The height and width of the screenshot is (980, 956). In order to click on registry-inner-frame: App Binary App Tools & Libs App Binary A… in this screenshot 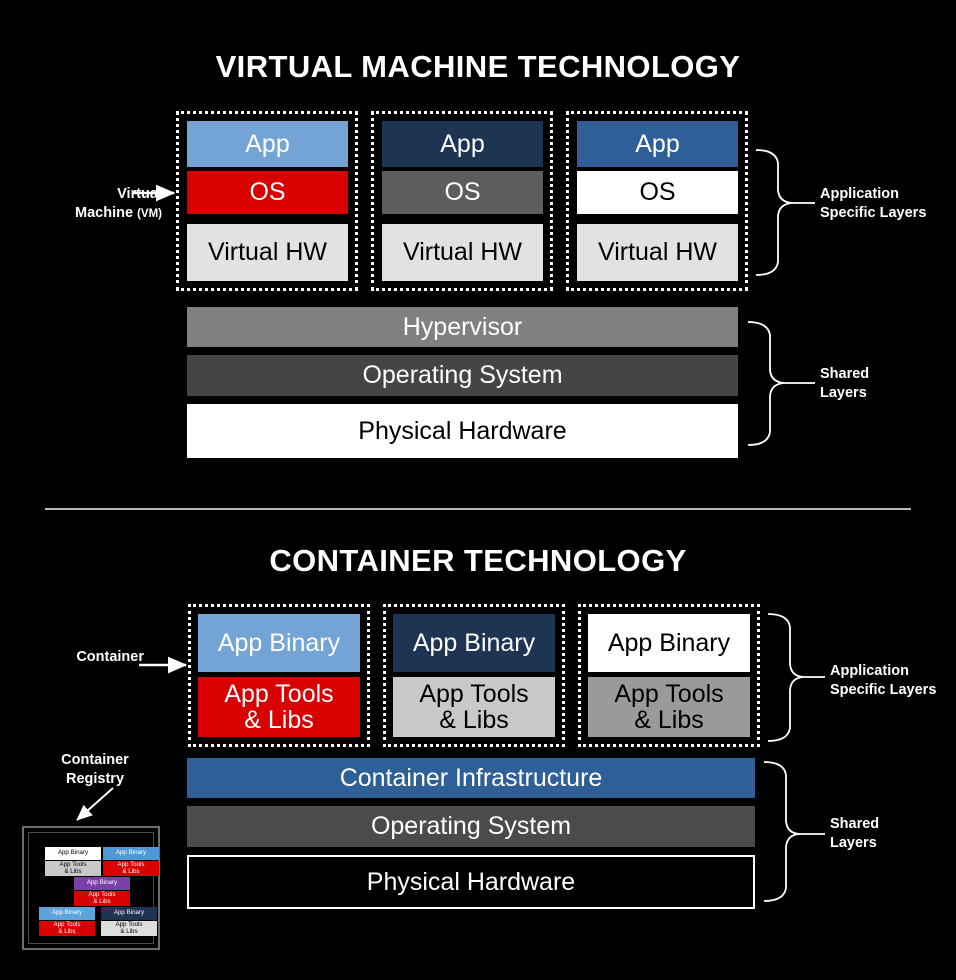, I will do `click(93, 888)`.